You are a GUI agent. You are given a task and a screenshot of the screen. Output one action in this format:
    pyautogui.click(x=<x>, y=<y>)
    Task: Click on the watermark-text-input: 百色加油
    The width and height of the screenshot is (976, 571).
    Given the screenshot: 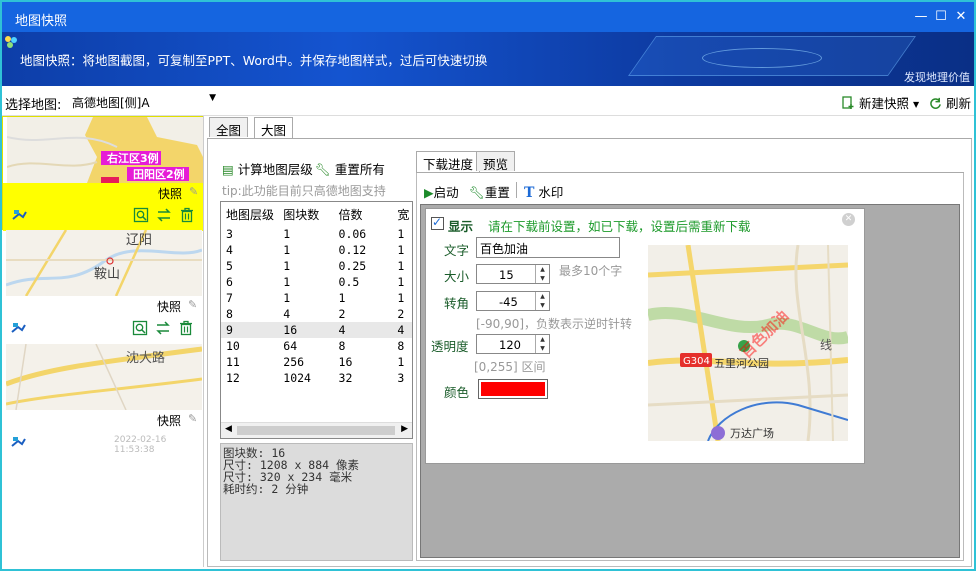 What is the action you would take?
    pyautogui.click(x=548, y=247)
    